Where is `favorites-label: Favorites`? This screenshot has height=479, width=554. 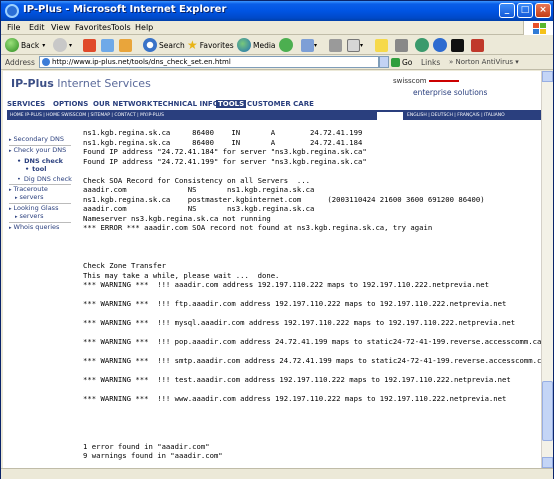 favorites-label: Favorites is located at coordinates (216, 45).